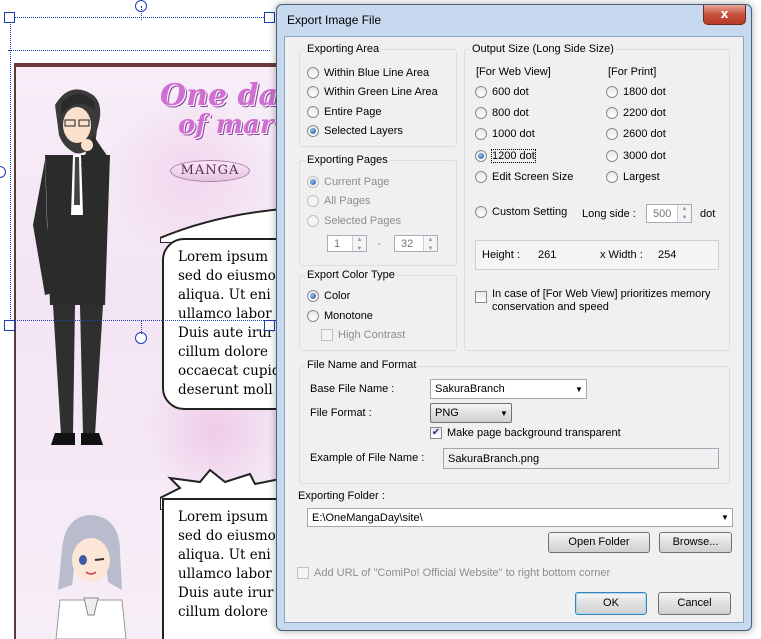  I want to click on exporting-folder-label: Exporting Folder :, so click(341, 496).